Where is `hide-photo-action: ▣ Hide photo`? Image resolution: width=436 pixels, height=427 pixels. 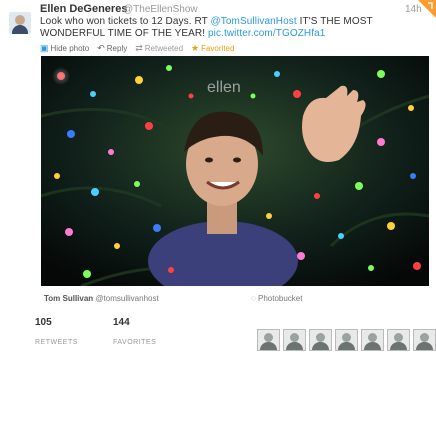
hide-photo-action: ▣ Hide photo is located at coordinates (64, 48).